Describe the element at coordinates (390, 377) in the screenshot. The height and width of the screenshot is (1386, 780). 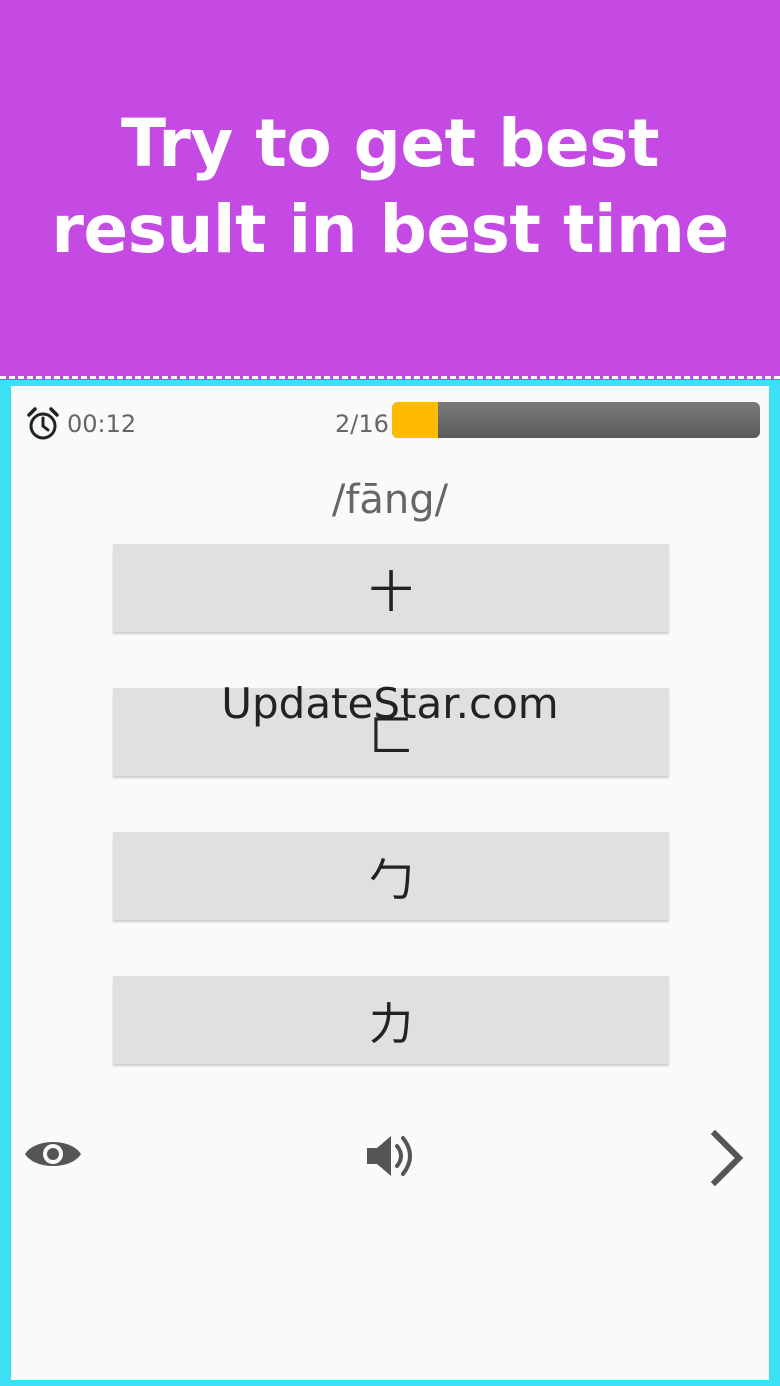
I see `dashed-divider` at that location.